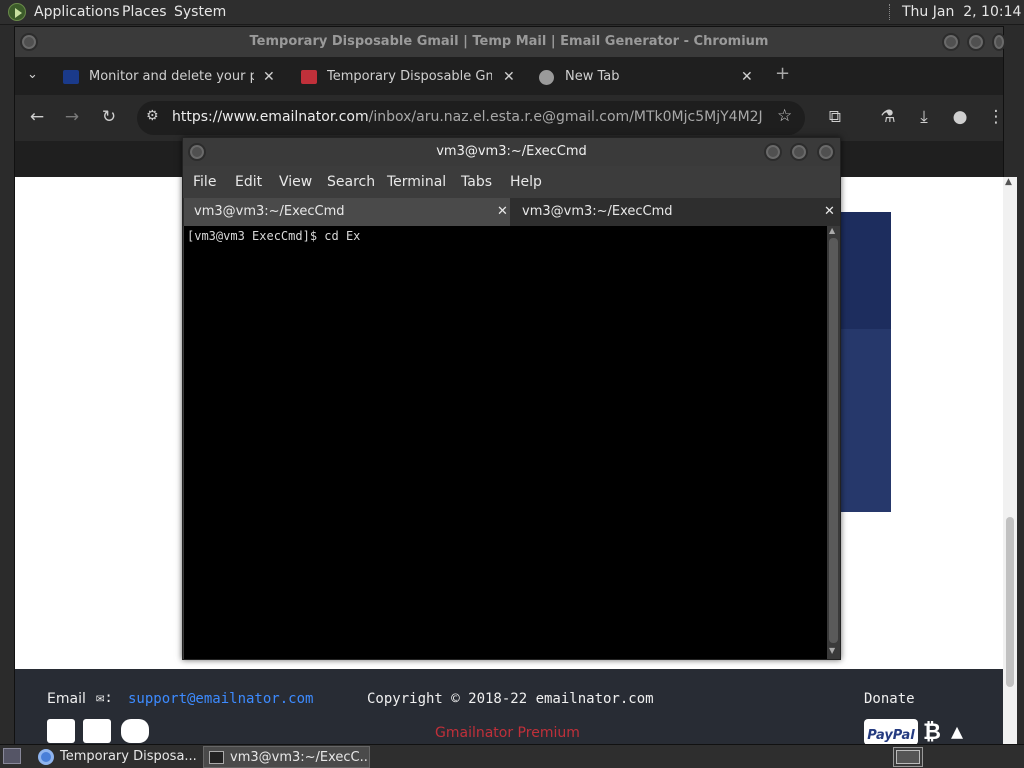 This screenshot has width=1024, height=768. What do you see at coordinates (109, 117) in the screenshot?
I see `reload-icon: ↻` at bounding box center [109, 117].